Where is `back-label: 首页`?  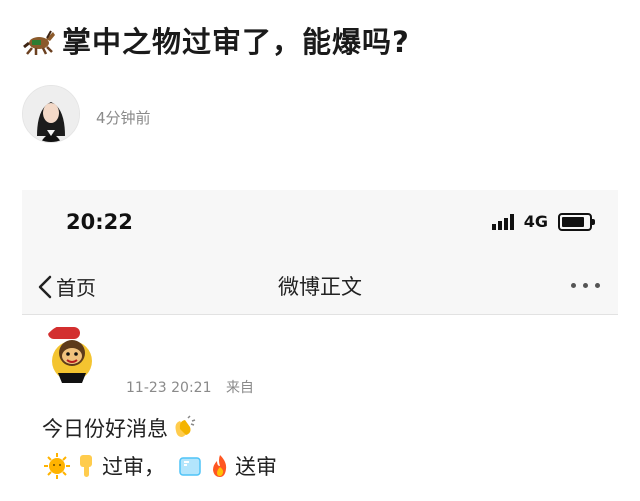 back-label: 首页 is located at coordinates (76, 288).